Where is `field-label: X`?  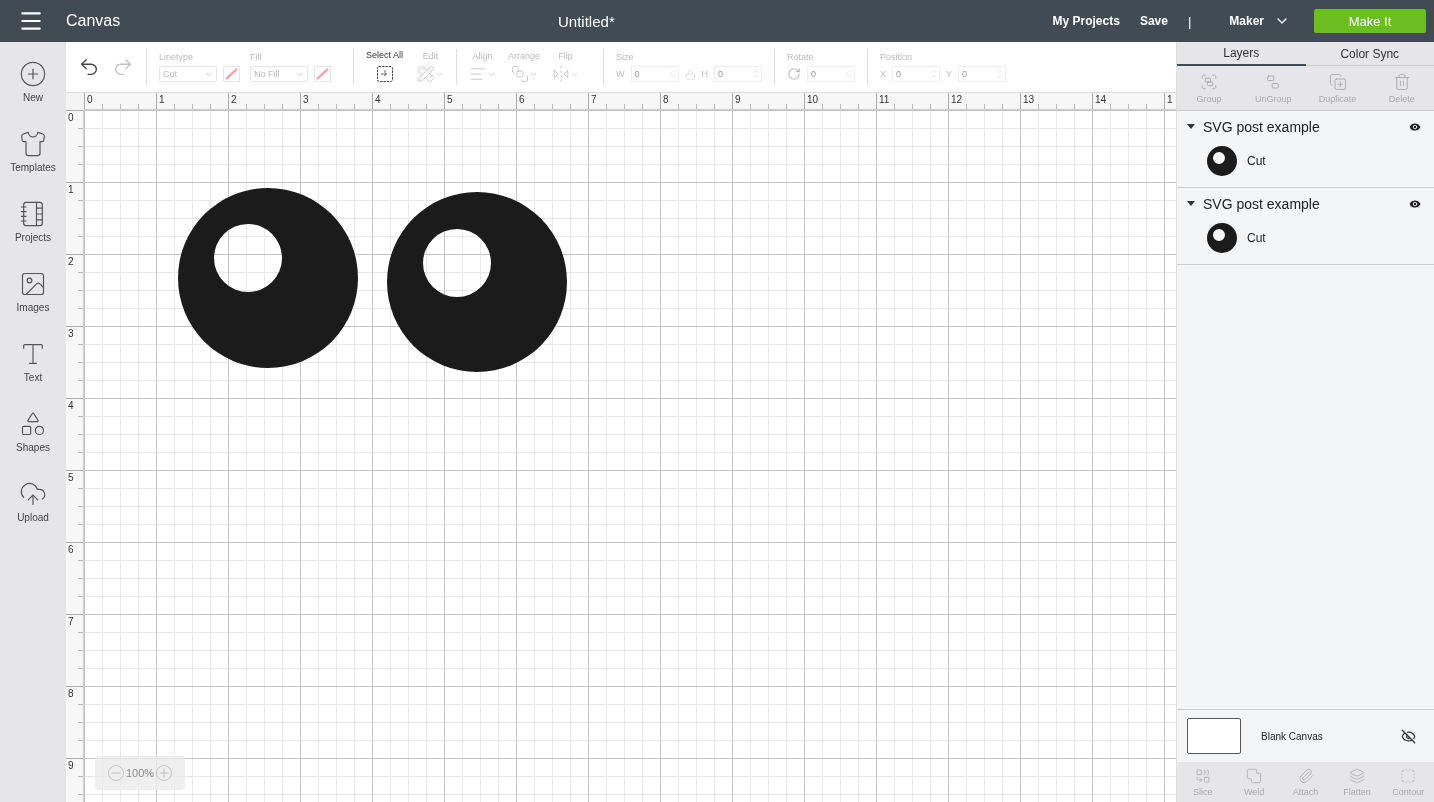
field-label: X is located at coordinates (883, 74).